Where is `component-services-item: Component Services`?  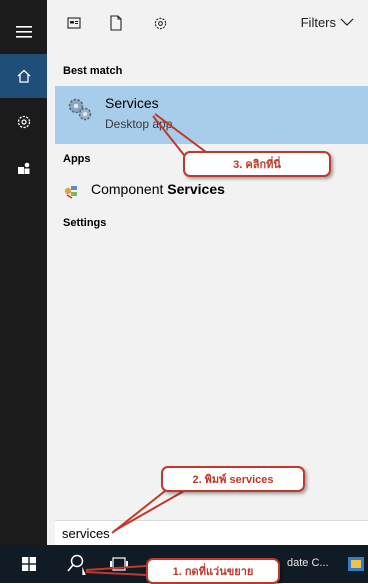 component-services-item: Component Services is located at coordinates (211, 191).